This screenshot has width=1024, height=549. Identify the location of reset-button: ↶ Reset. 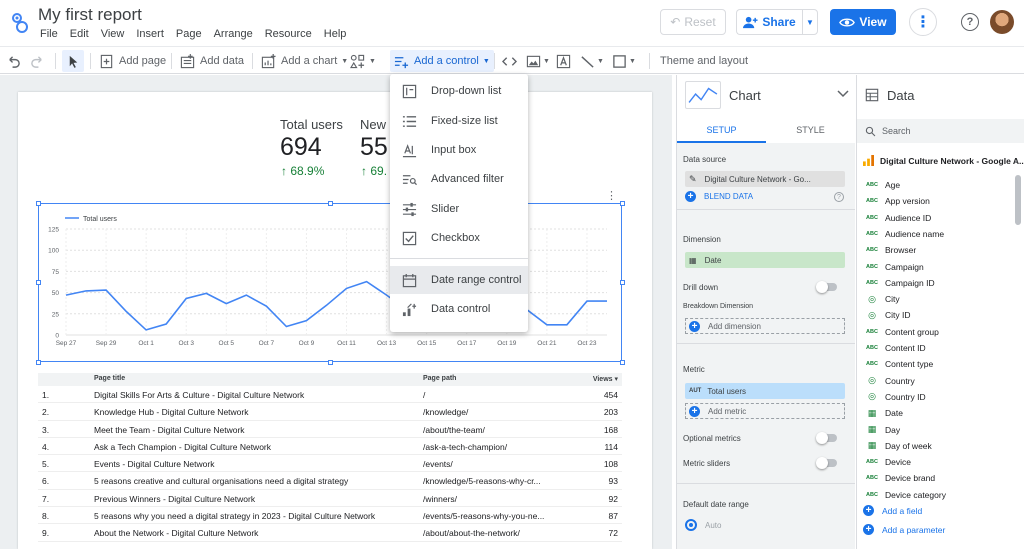
(693, 22).